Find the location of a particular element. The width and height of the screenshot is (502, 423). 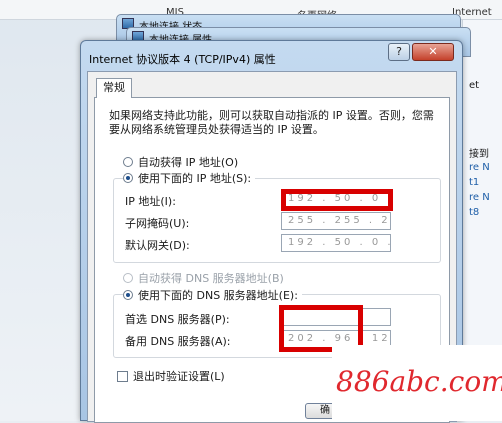

auto-dns-label: 自动获得 DNS 服务器地址(B) is located at coordinates (211, 278).